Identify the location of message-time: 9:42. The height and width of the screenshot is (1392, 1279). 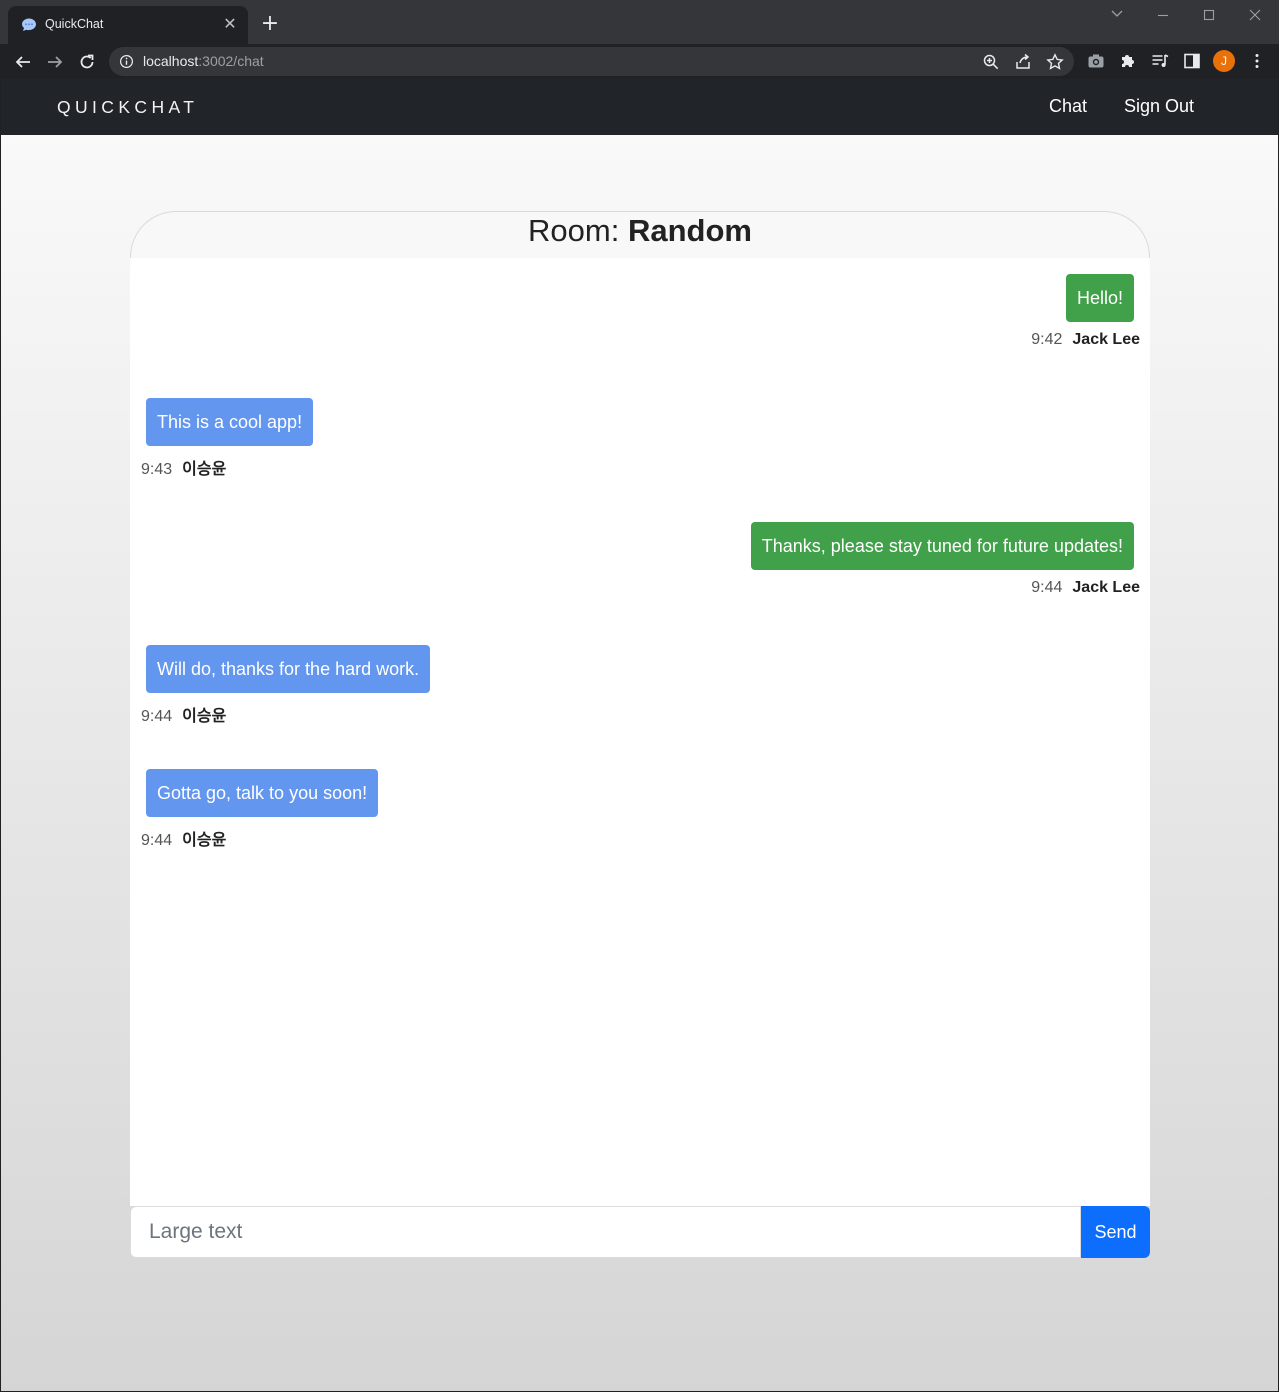
(1047, 339).